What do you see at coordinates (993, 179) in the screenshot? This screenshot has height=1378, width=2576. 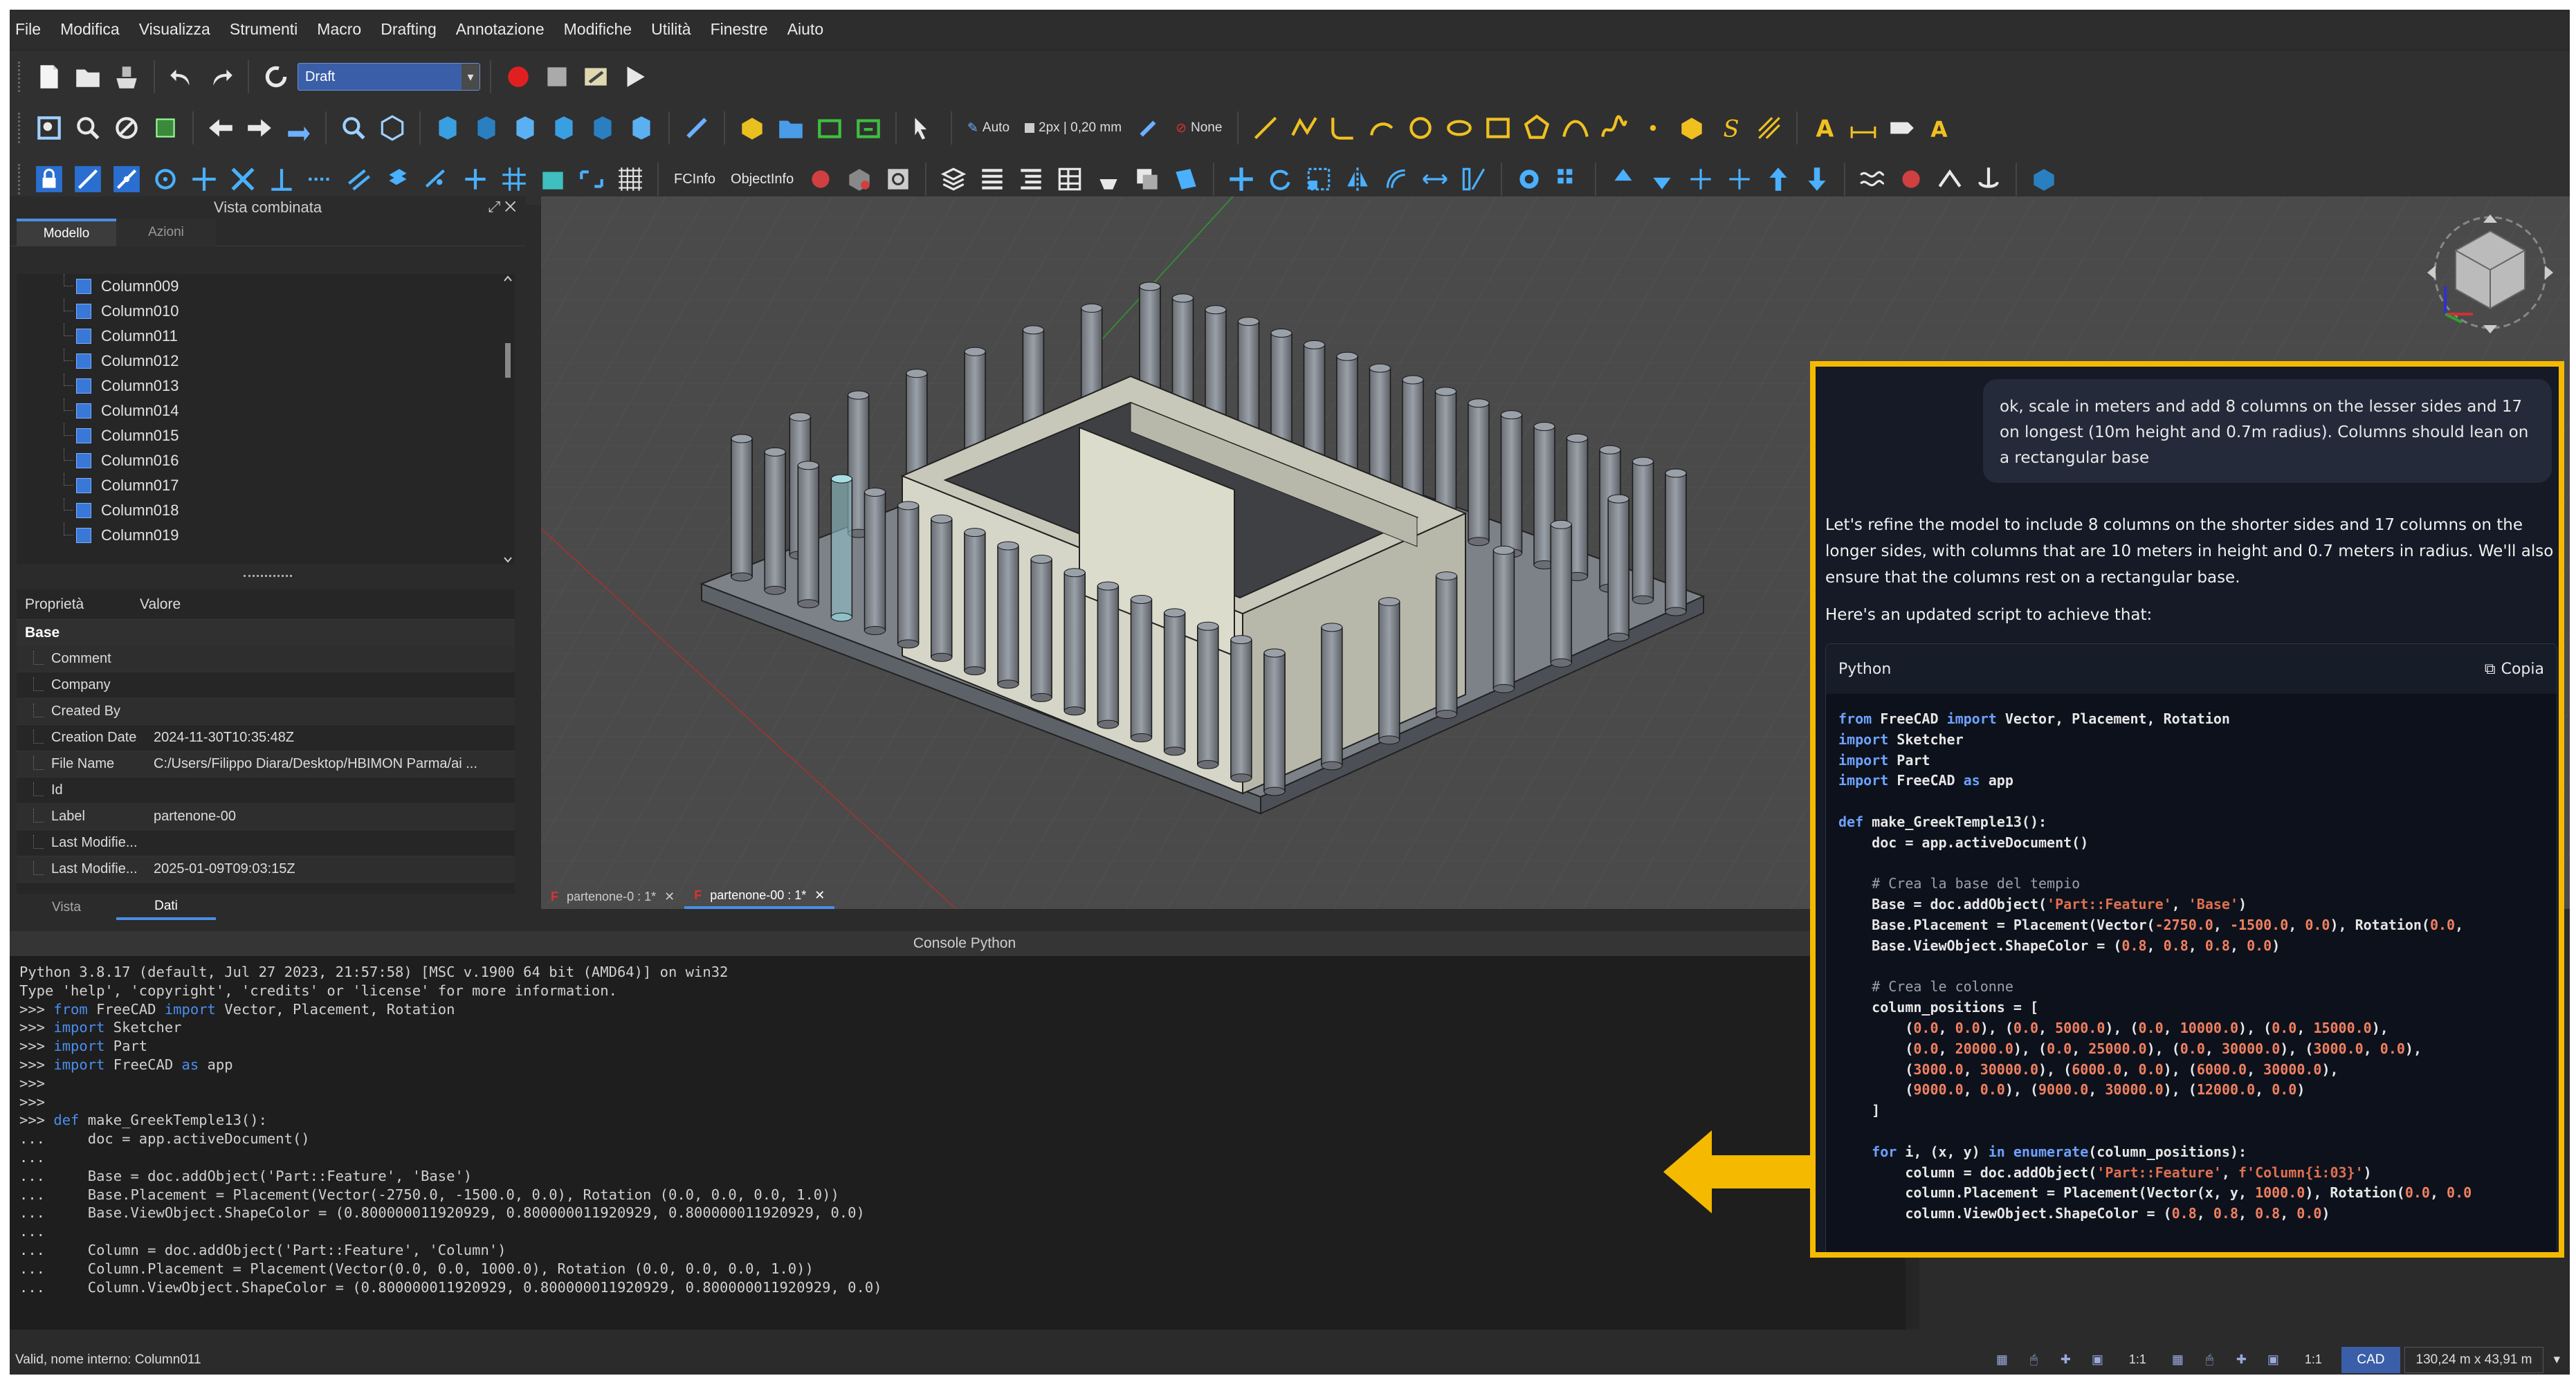 I see `list-view-icon` at bounding box center [993, 179].